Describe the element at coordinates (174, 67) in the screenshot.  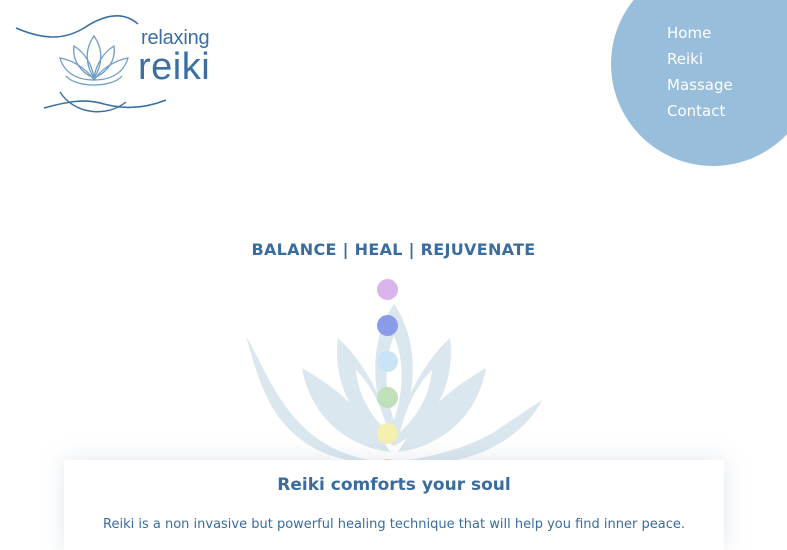
I see `logo-text-reiki: reiki` at that location.